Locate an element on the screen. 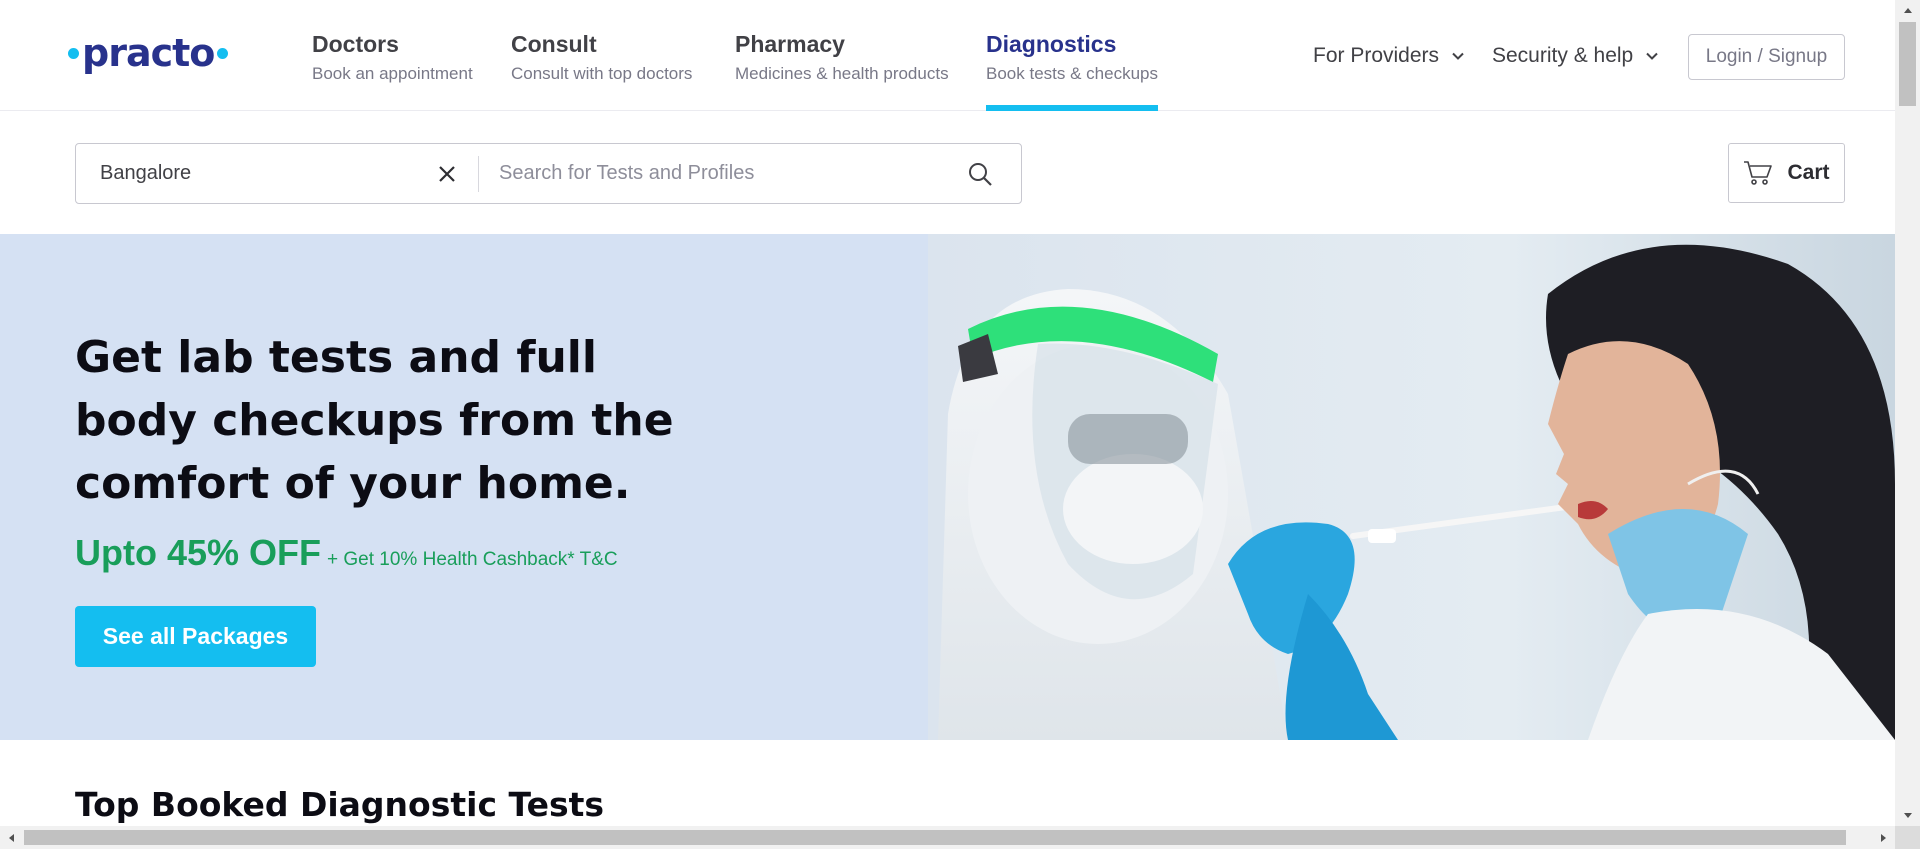 The image size is (1920, 849). nav-consult-title: Consult is located at coordinates (554, 44).